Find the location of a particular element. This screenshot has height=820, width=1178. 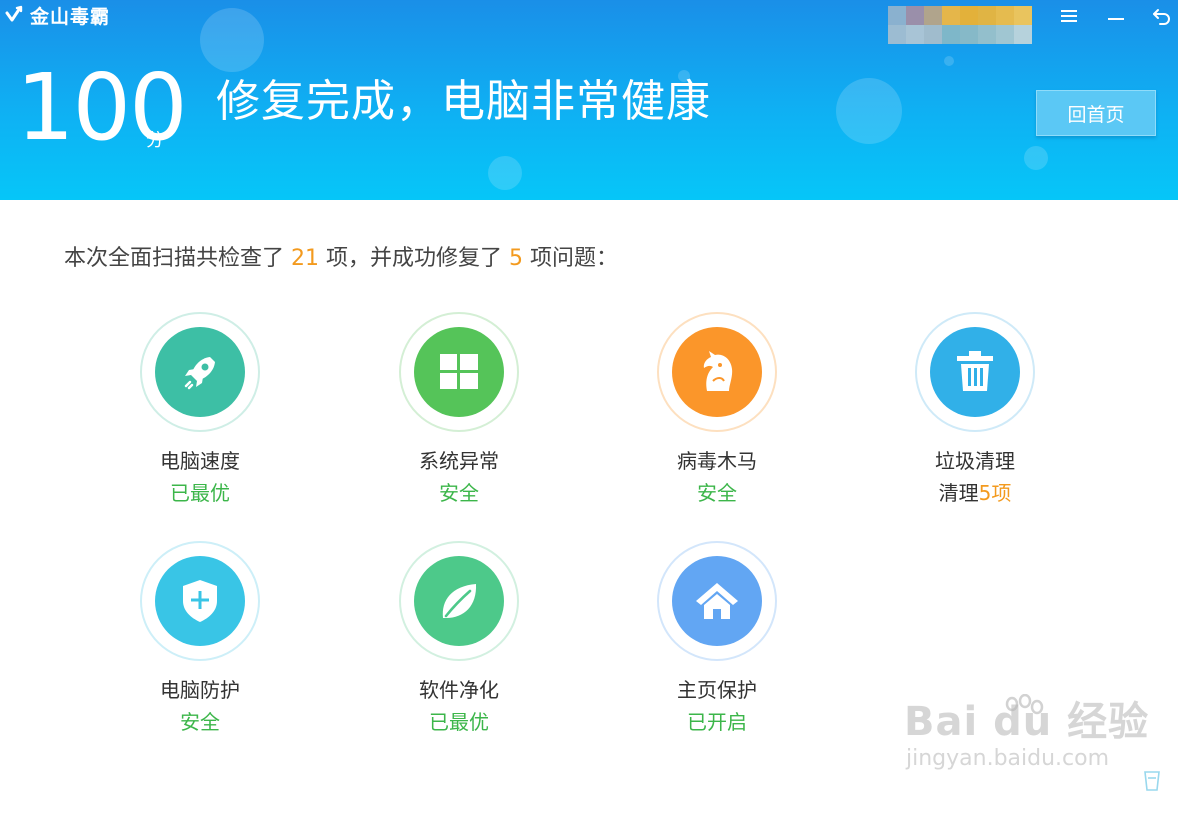

menu-icon is located at coordinates (1069, 16).